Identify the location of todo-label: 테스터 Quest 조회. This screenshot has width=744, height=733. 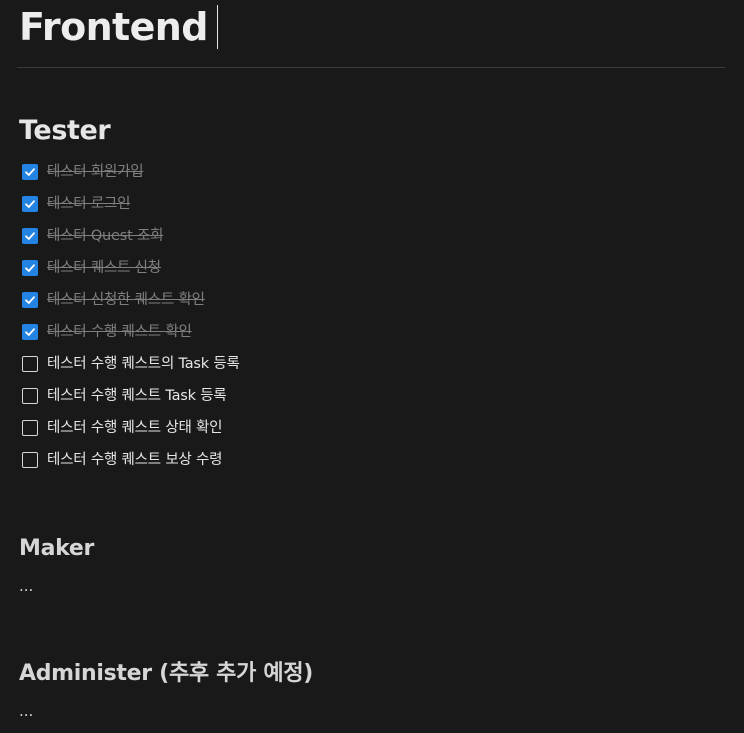
(105, 236).